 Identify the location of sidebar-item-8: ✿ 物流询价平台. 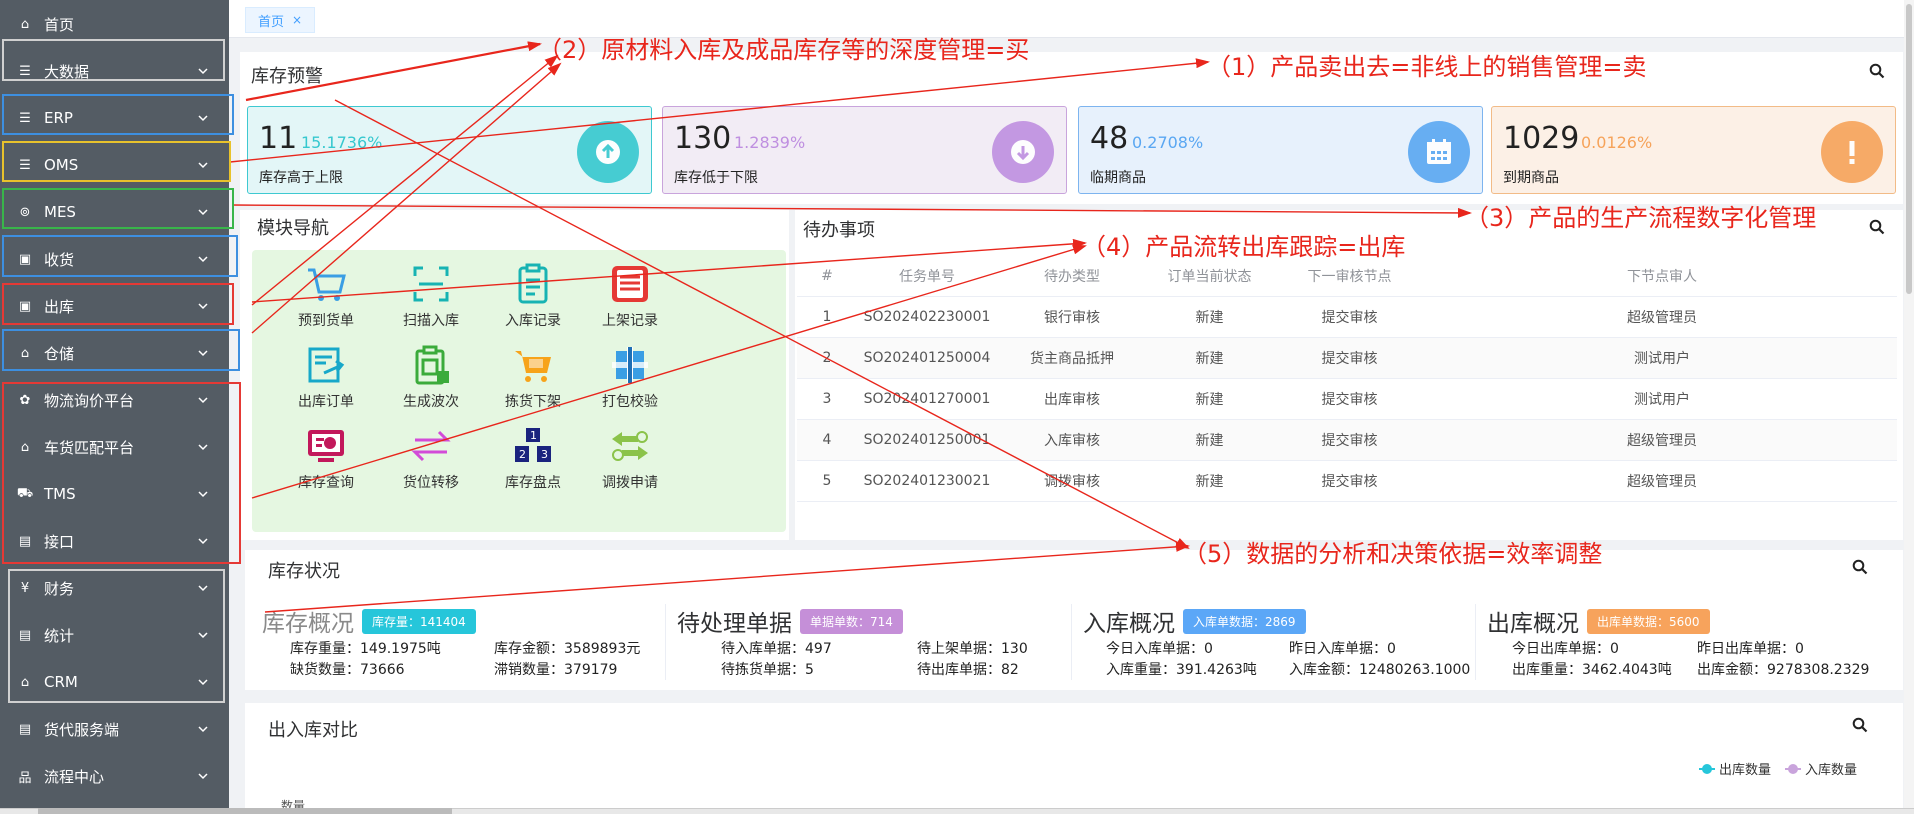
(114, 400).